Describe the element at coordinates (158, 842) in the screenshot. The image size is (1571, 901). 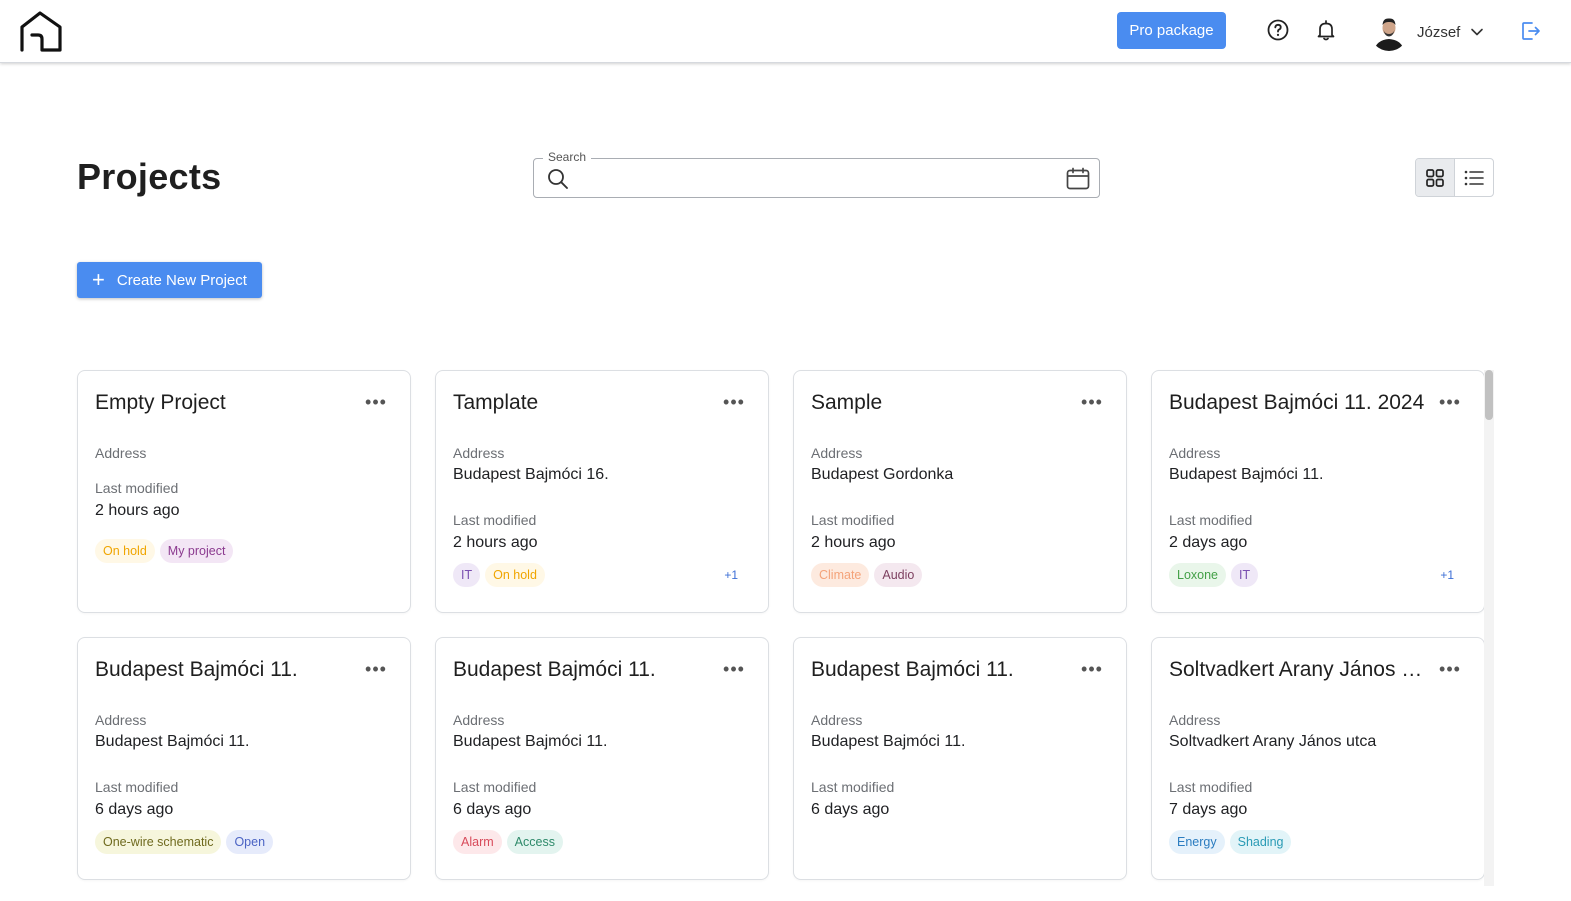
I see `tag-chip: One-wire schematic` at that location.